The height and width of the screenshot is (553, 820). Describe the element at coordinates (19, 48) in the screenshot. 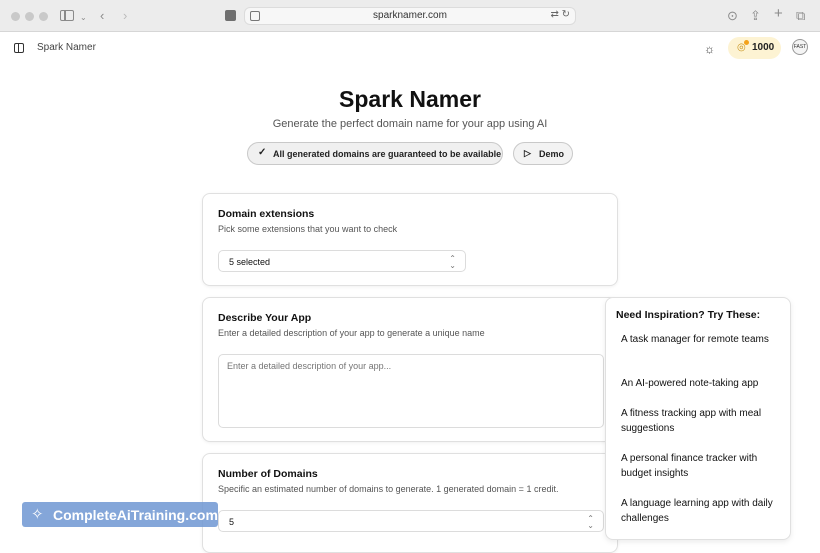

I see `sidebar-icon` at that location.